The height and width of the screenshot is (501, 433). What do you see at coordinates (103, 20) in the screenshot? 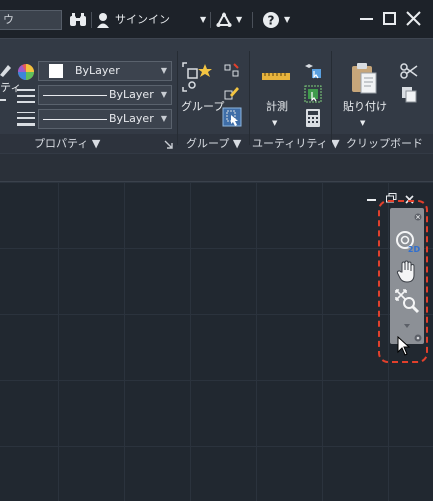
I see `user-icon` at bounding box center [103, 20].